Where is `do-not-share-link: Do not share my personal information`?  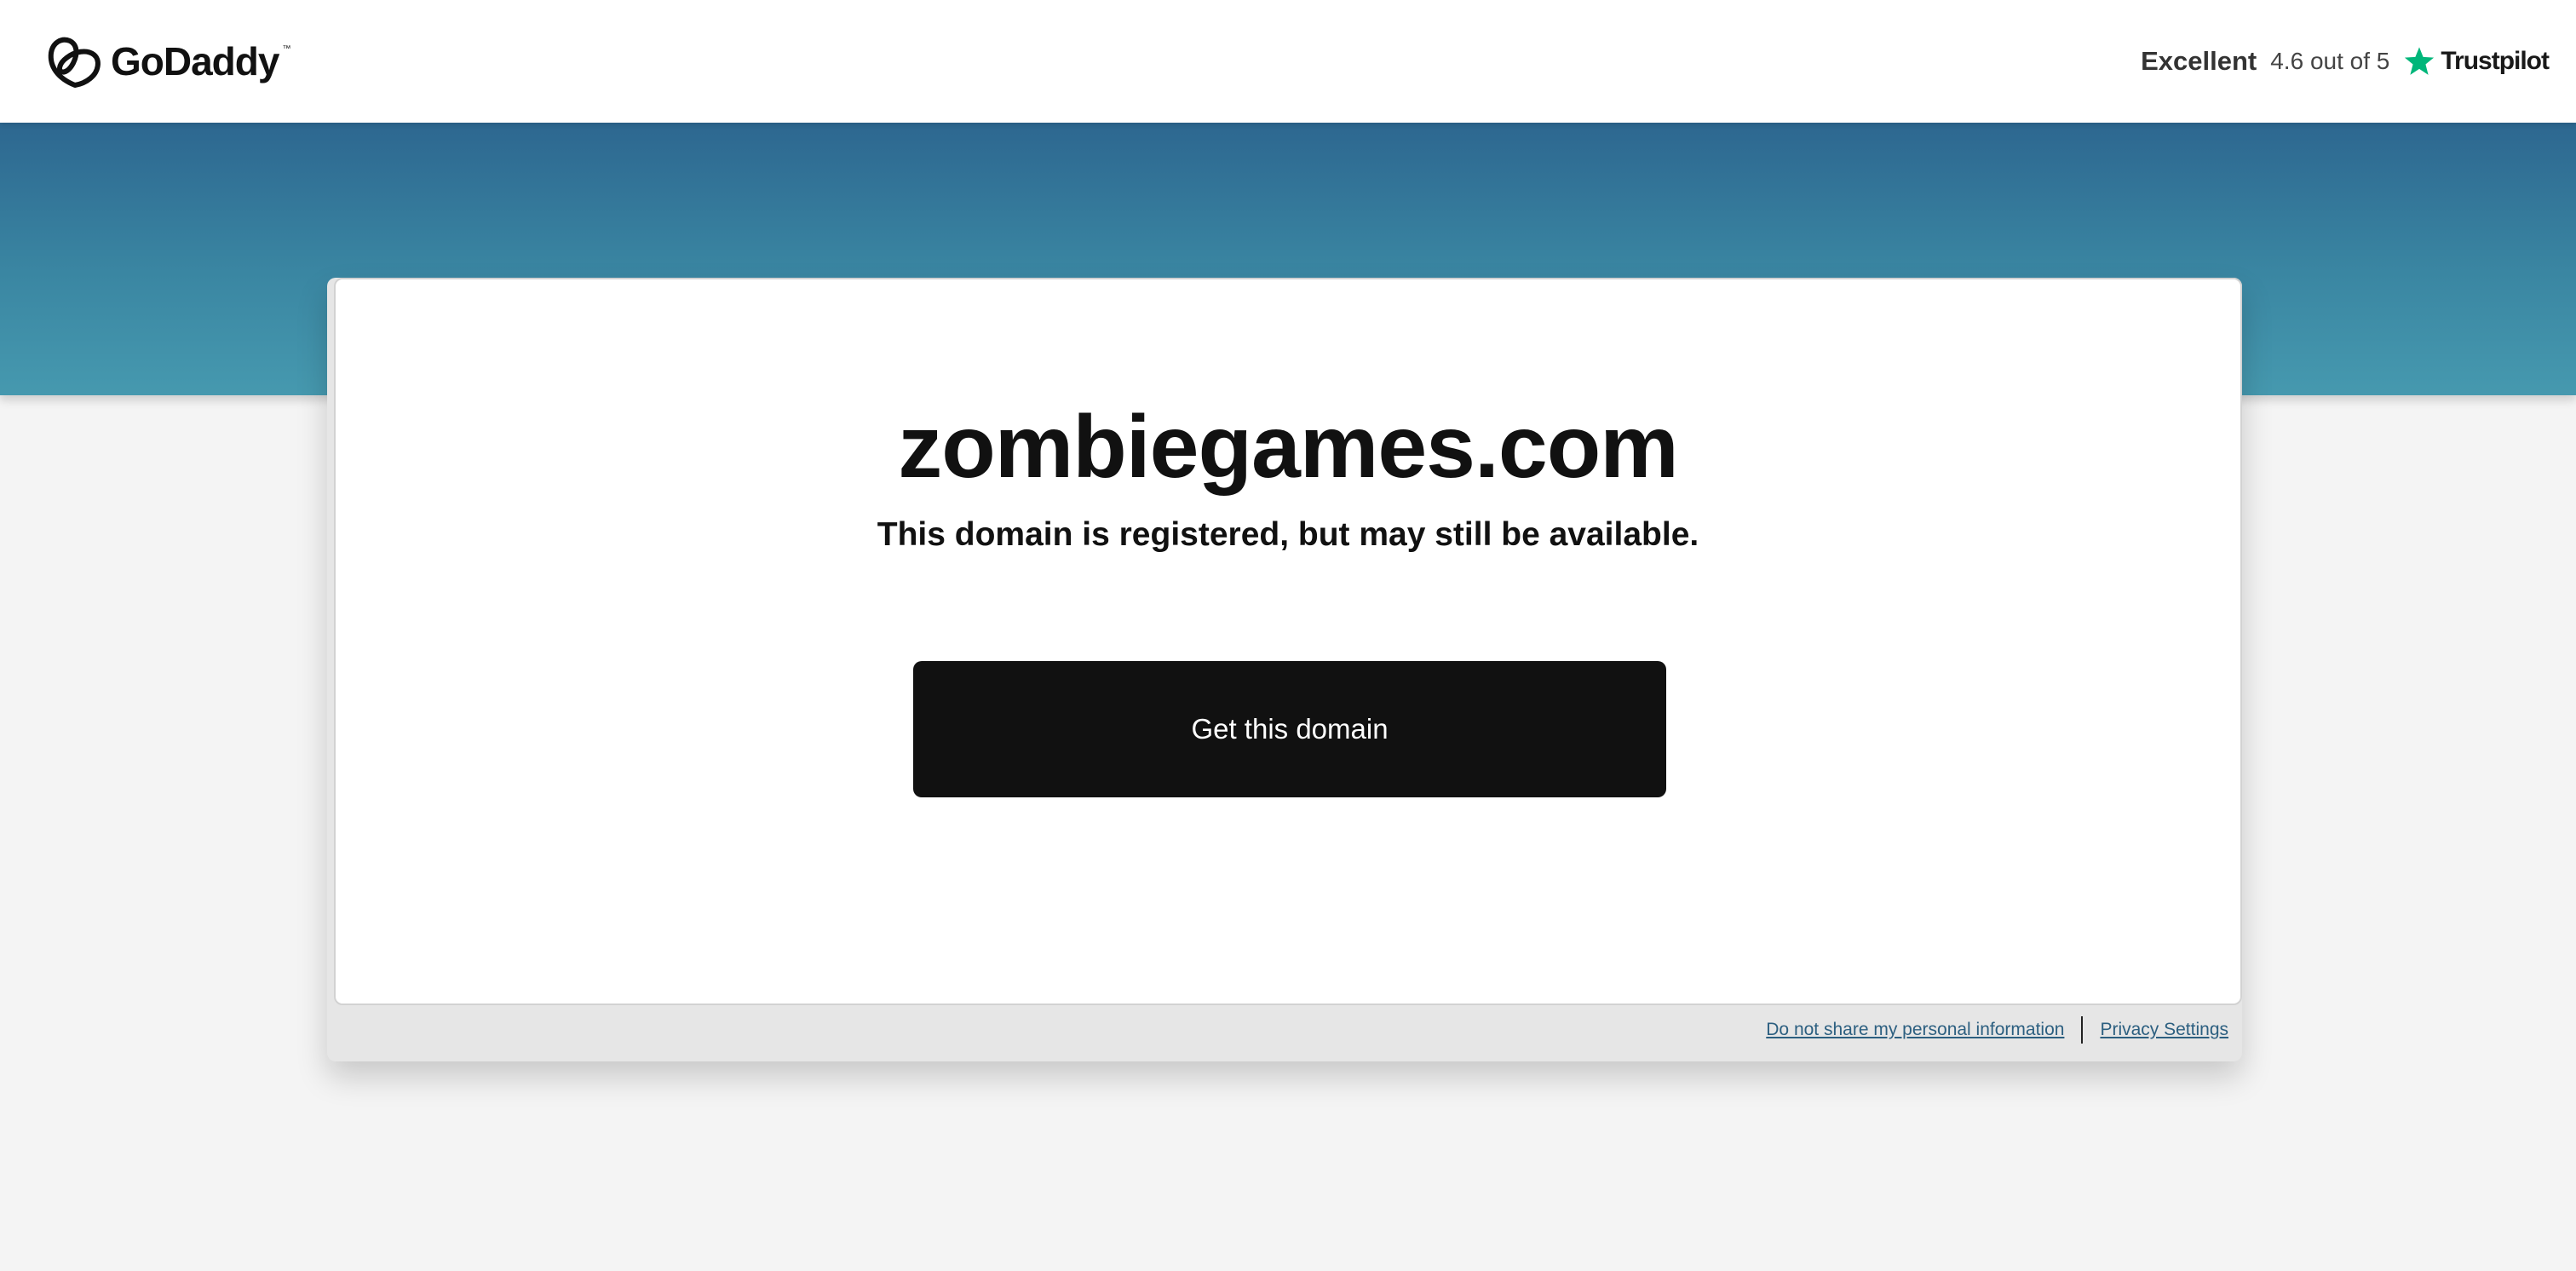
do-not-share-link: Do not share my personal information is located at coordinates (1915, 1030).